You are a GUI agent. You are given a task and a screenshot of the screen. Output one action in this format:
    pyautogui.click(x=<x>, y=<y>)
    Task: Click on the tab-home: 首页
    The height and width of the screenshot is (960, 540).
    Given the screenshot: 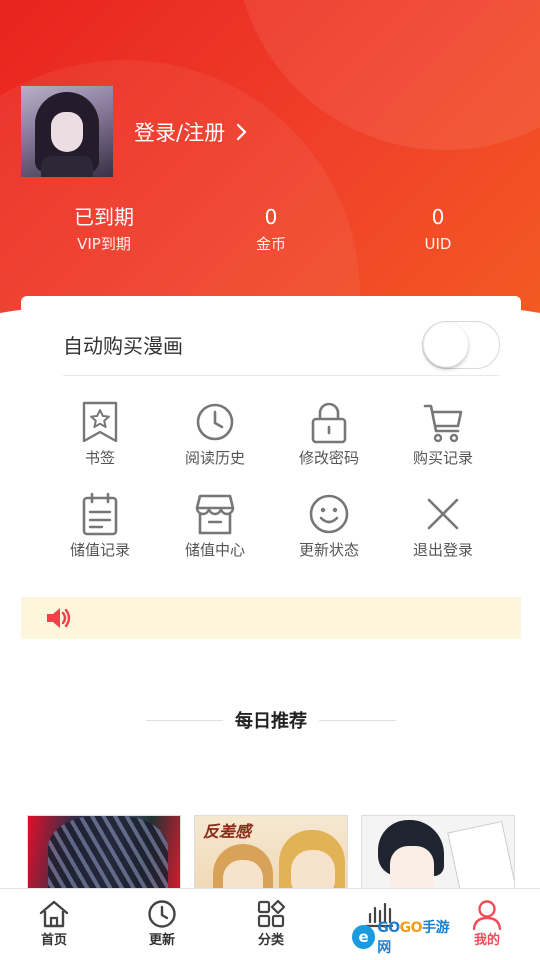 What is the action you would take?
    pyautogui.click(x=54, y=924)
    